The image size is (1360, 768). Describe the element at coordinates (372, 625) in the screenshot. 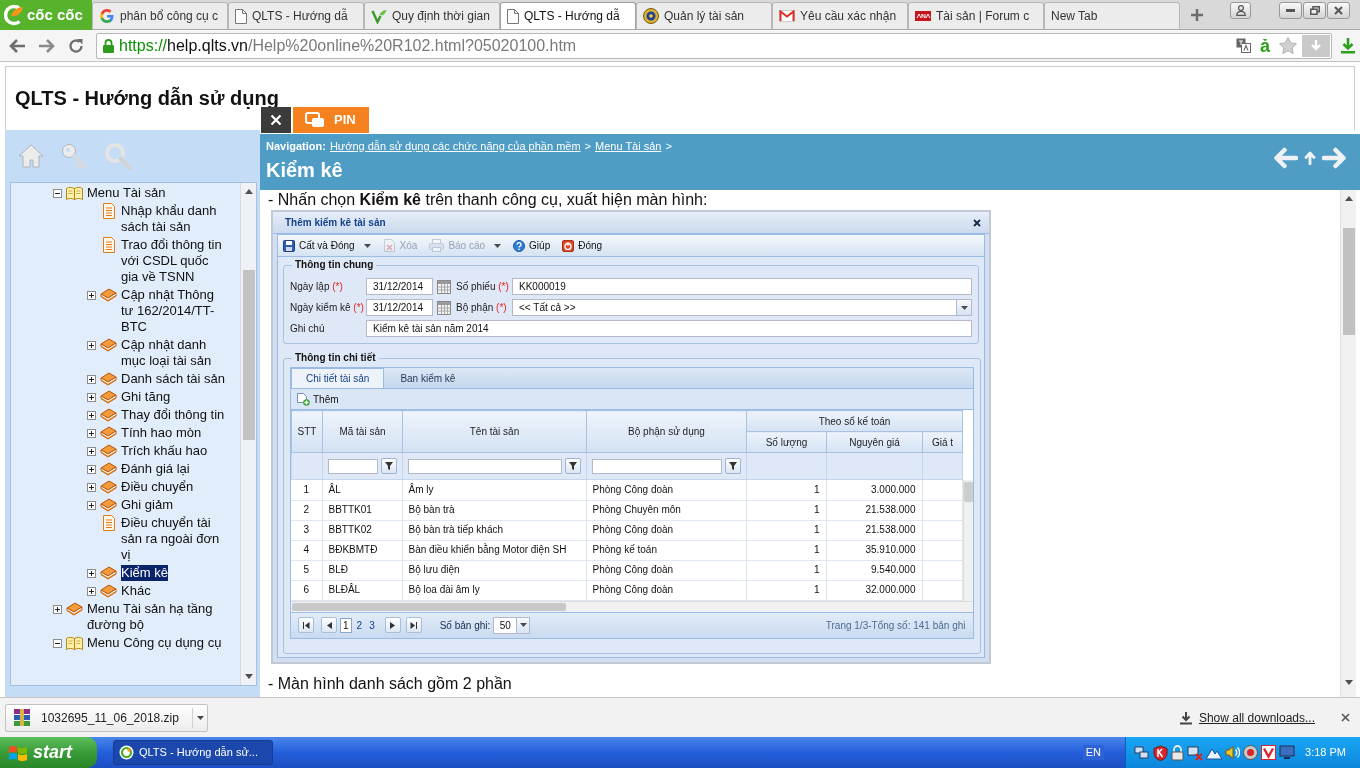

I see `page-link: 3` at that location.